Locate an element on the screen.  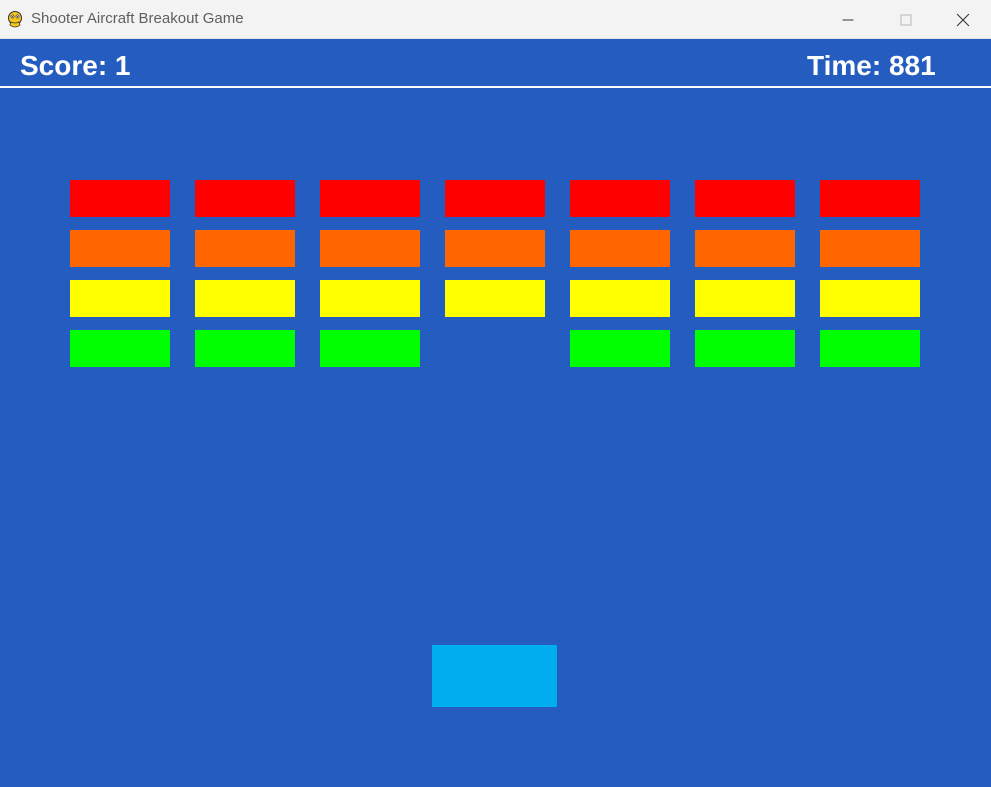
hud-divider is located at coordinates (495, 87).